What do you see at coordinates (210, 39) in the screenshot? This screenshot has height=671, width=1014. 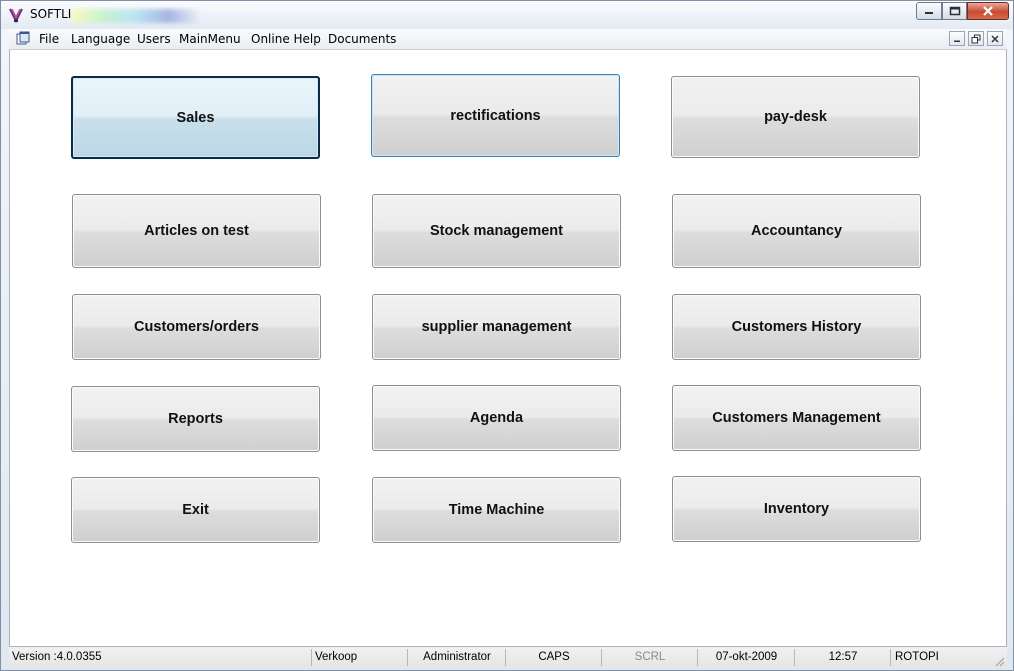 I see `menu-mainmenu: MainMenu` at bounding box center [210, 39].